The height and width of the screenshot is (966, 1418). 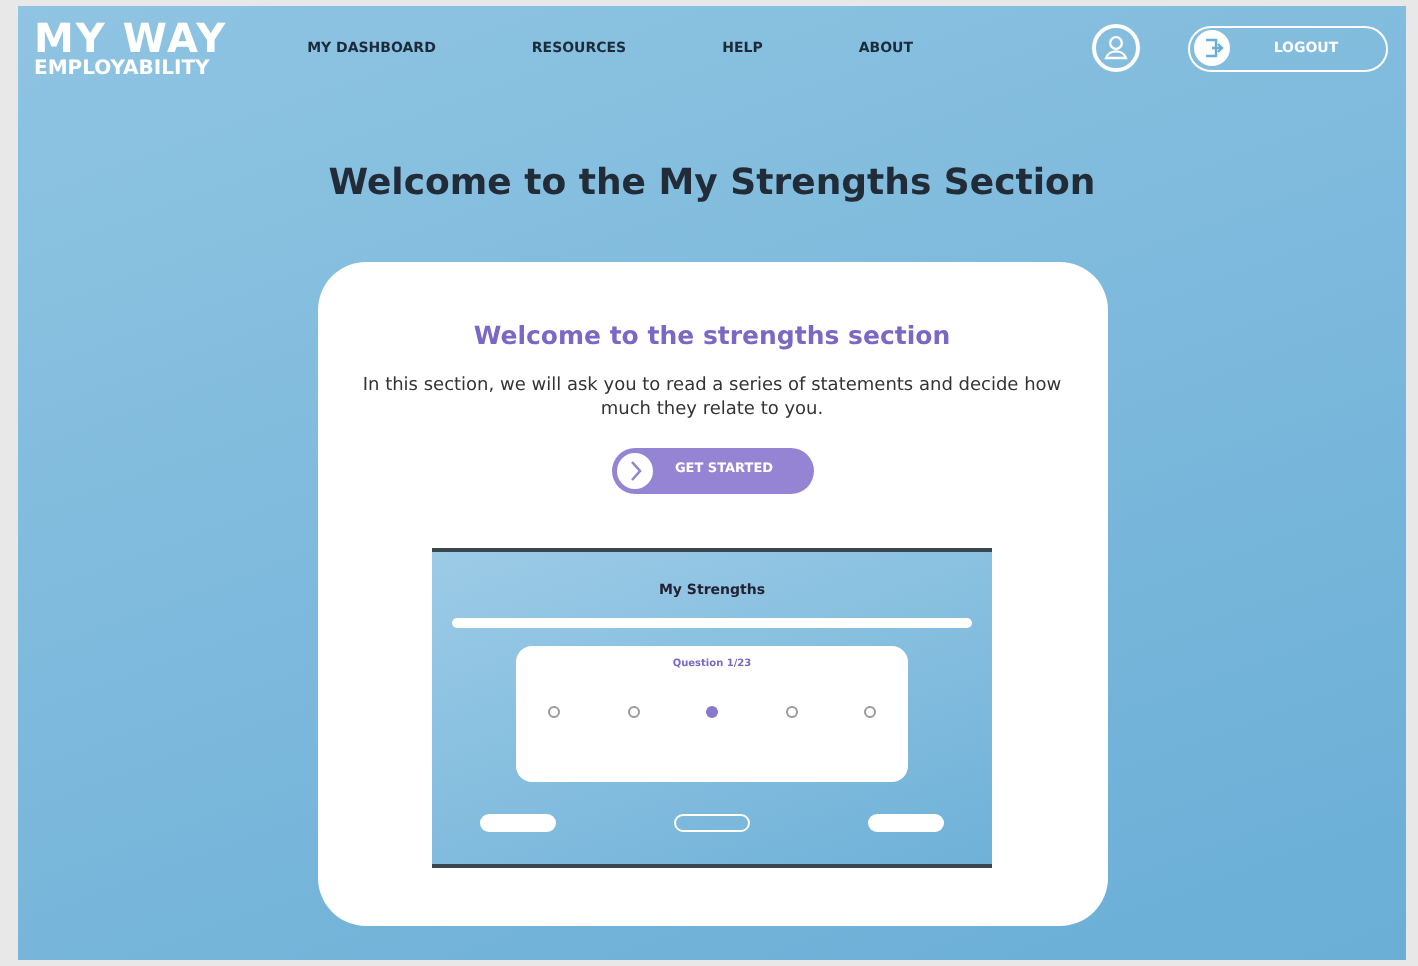 I want to click on user-icon, so click(x=1116, y=48).